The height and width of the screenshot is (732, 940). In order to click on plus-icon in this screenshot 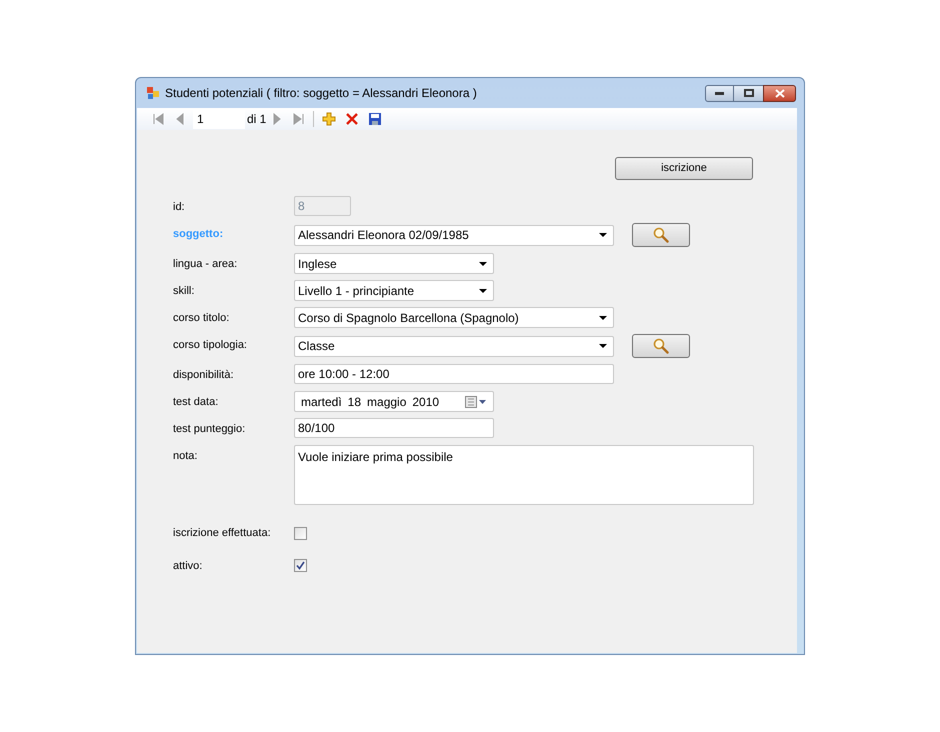, I will do `click(329, 119)`.